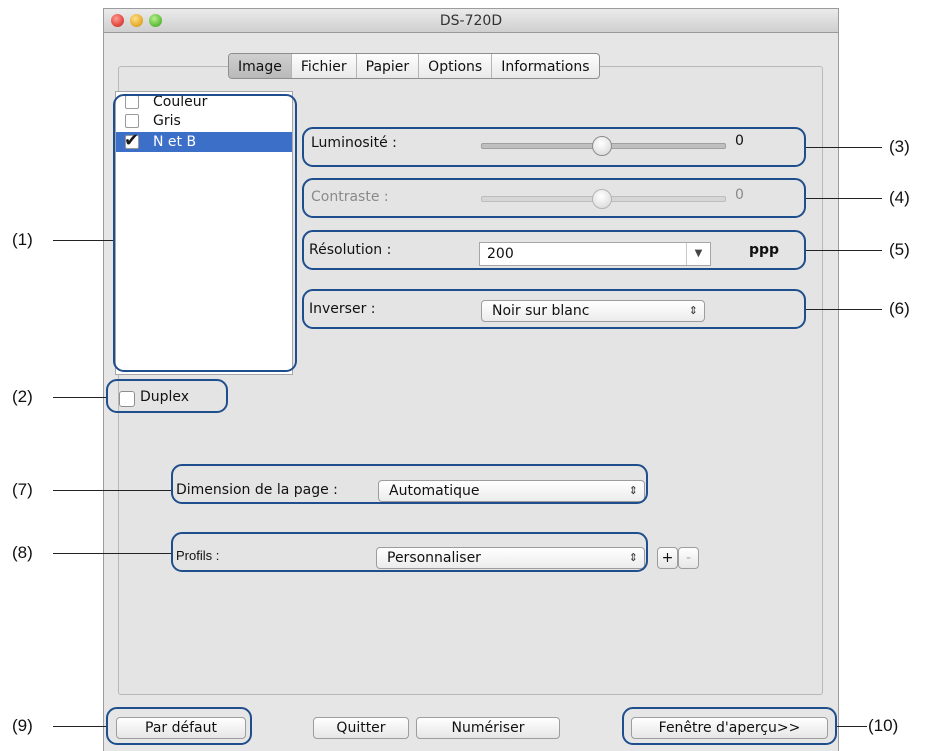 This screenshot has height=751, width=931. What do you see at coordinates (361, 728) in the screenshot?
I see `quit-button: Quitter` at bounding box center [361, 728].